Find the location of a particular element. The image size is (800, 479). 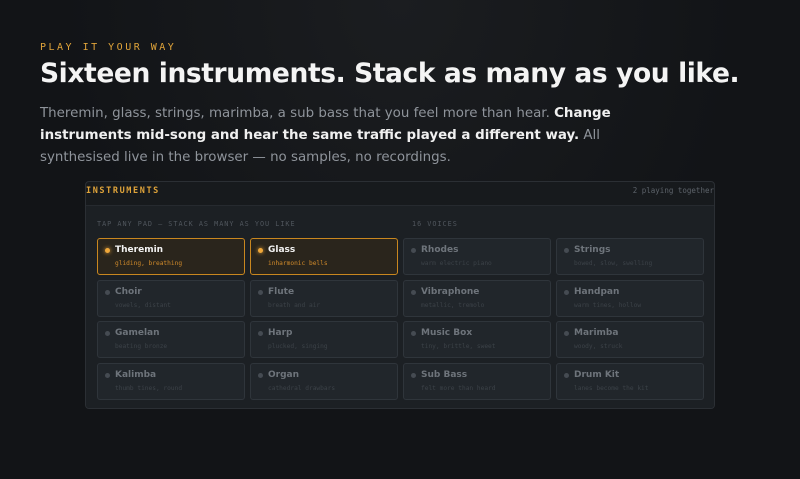

pad-description: felt more than heard is located at coordinates (458, 388).